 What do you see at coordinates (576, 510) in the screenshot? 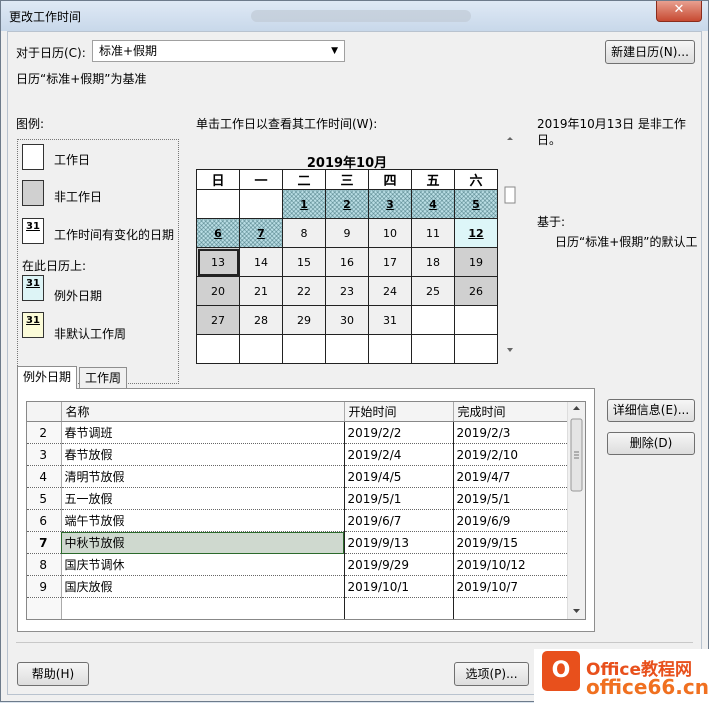
I see `table-scrollbar` at bounding box center [576, 510].